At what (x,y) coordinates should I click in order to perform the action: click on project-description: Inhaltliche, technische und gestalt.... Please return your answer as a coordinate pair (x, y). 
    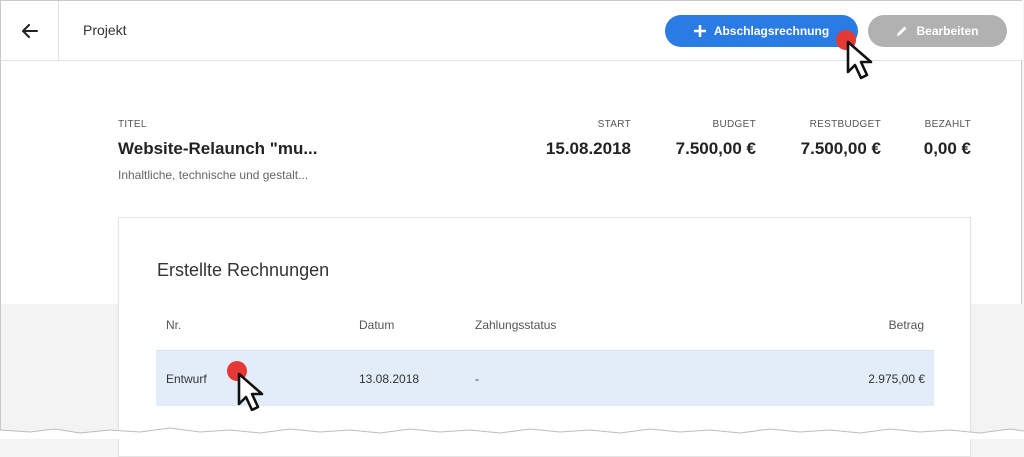
    Looking at the image, I should click on (213, 175).